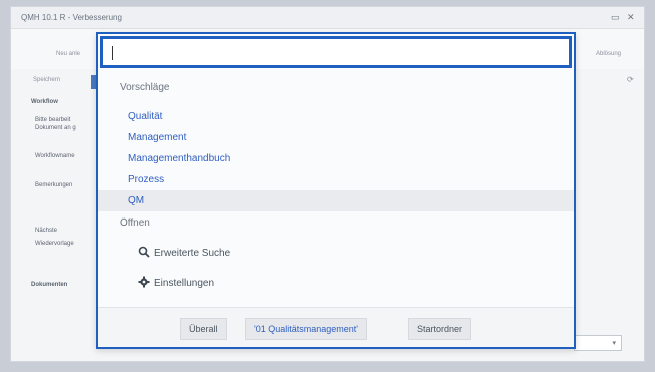  What do you see at coordinates (336, 179) in the screenshot?
I see `suggestion-item: Prozess` at bounding box center [336, 179].